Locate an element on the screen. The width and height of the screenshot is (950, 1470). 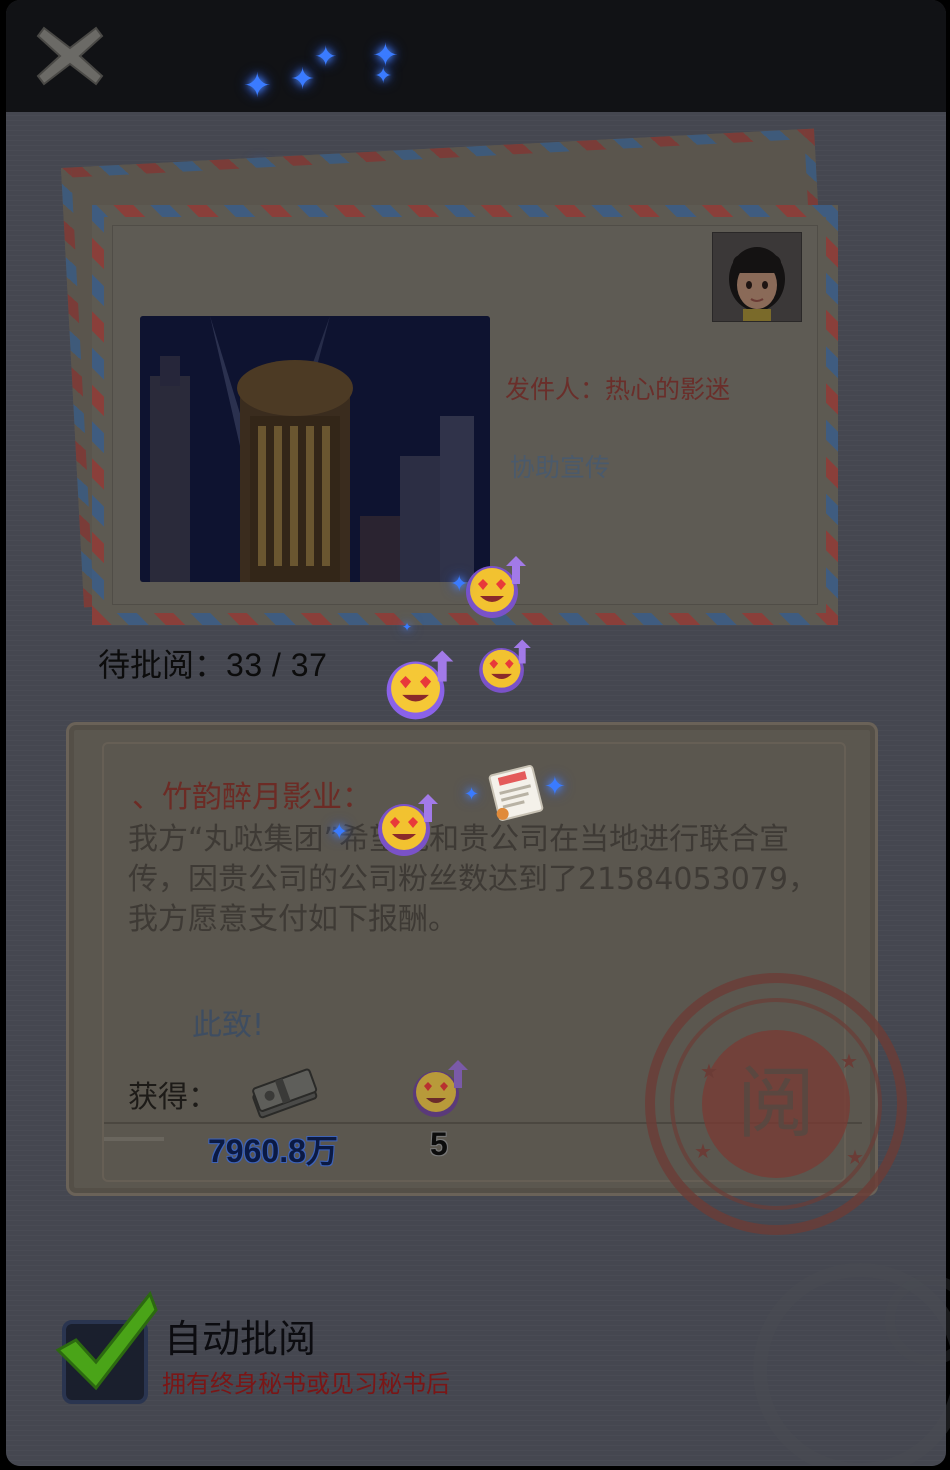
cash-stack-icon is located at coordinates (286, 1094).